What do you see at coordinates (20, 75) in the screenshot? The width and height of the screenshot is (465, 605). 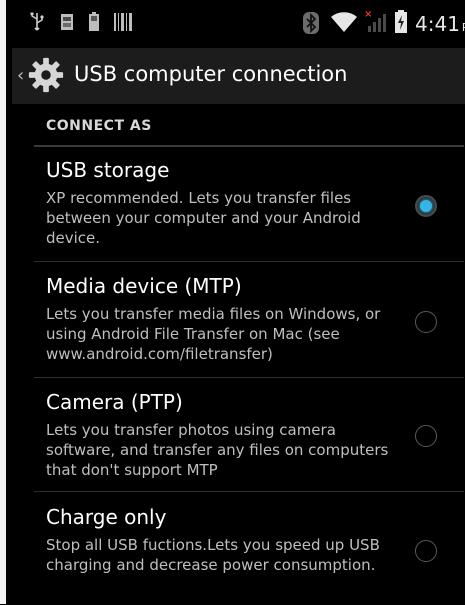 I see `chevron-left-icon: ‹` at bounding box center [20, 75].